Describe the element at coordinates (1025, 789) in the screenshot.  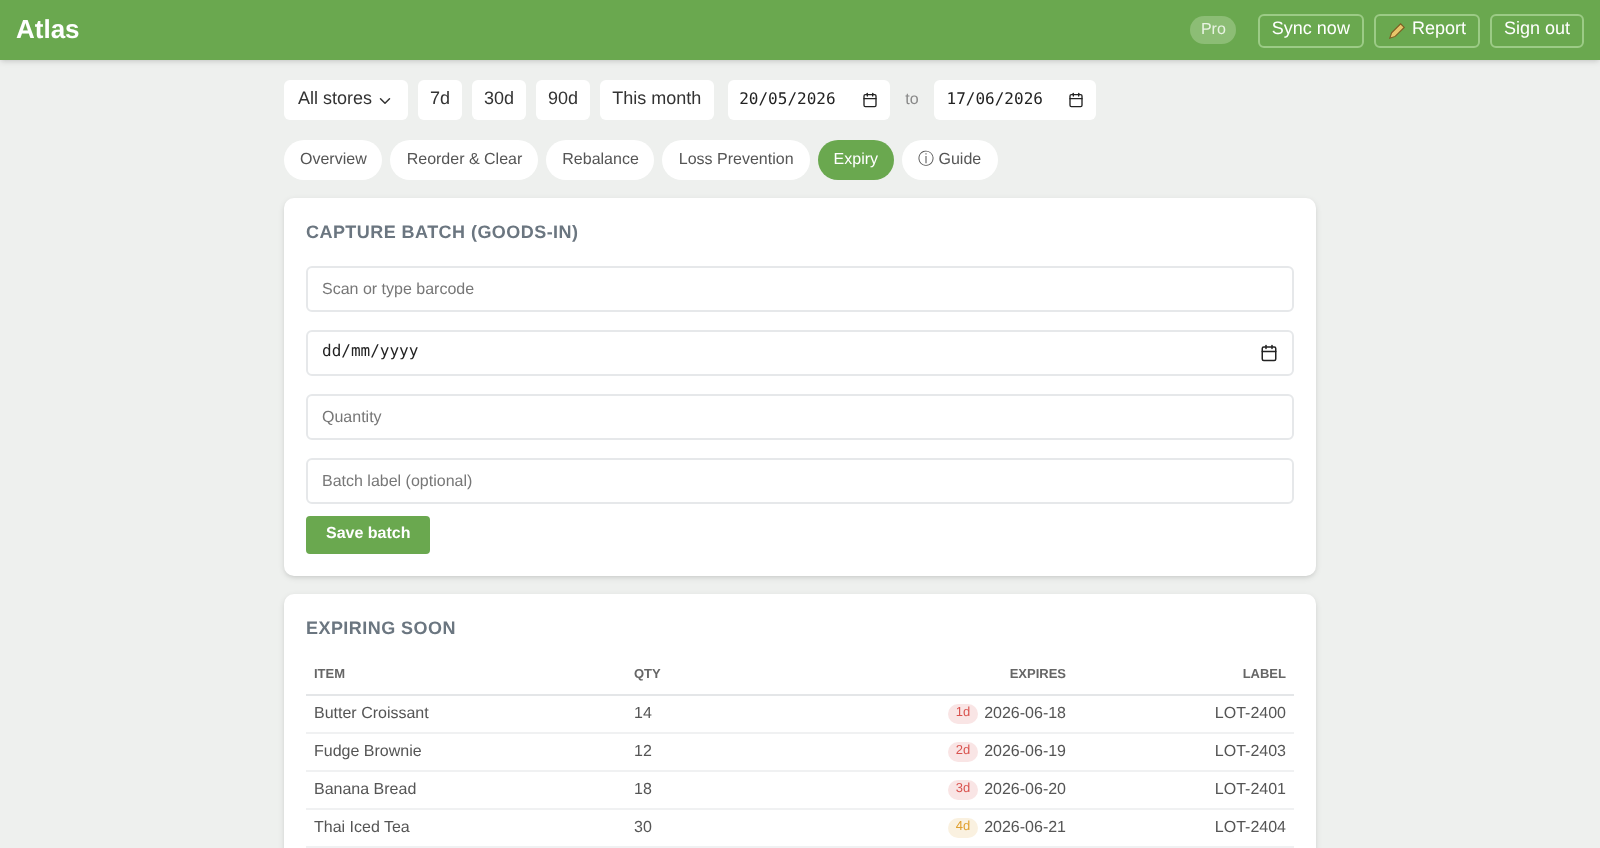
I see `expiry-date: 2026-06-20` at that location.